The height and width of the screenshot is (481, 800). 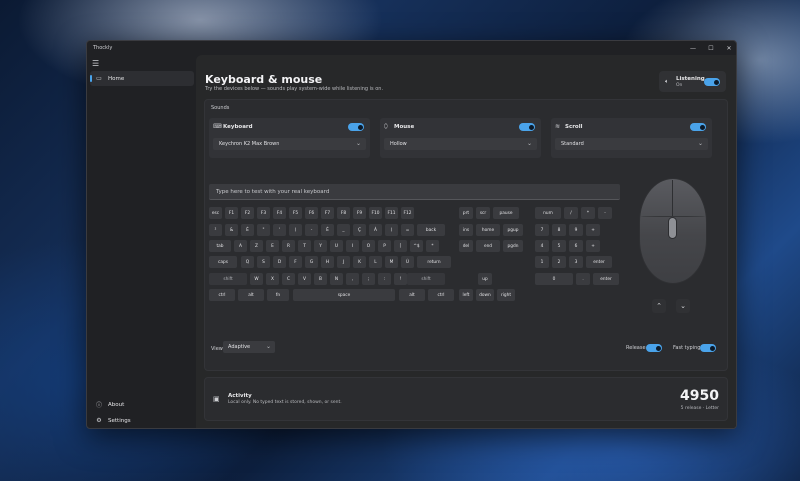 What do you see at coordinates (698, 127) in the screenshot?
I see `scroll-toggle` at bounding box center [698, 127].